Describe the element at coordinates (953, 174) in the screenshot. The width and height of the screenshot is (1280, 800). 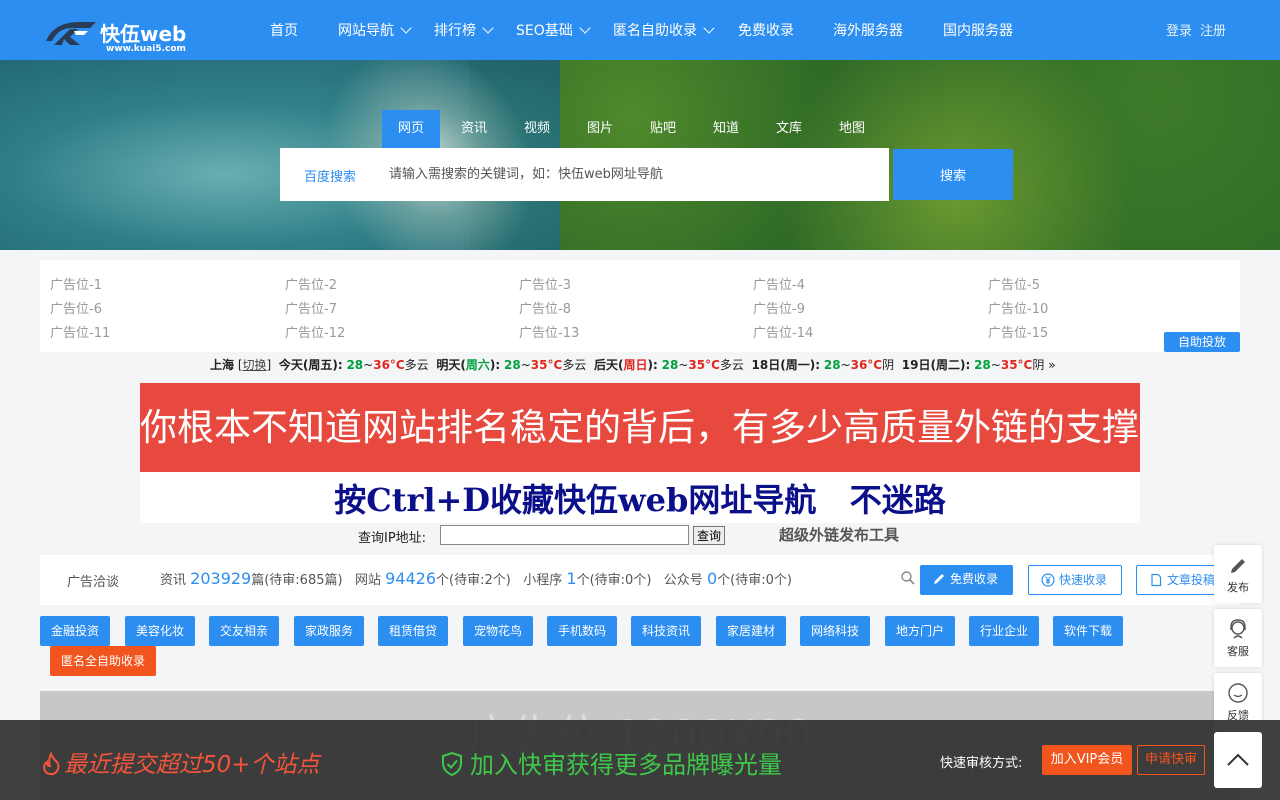
I see `search-button: 搜索` at that location.